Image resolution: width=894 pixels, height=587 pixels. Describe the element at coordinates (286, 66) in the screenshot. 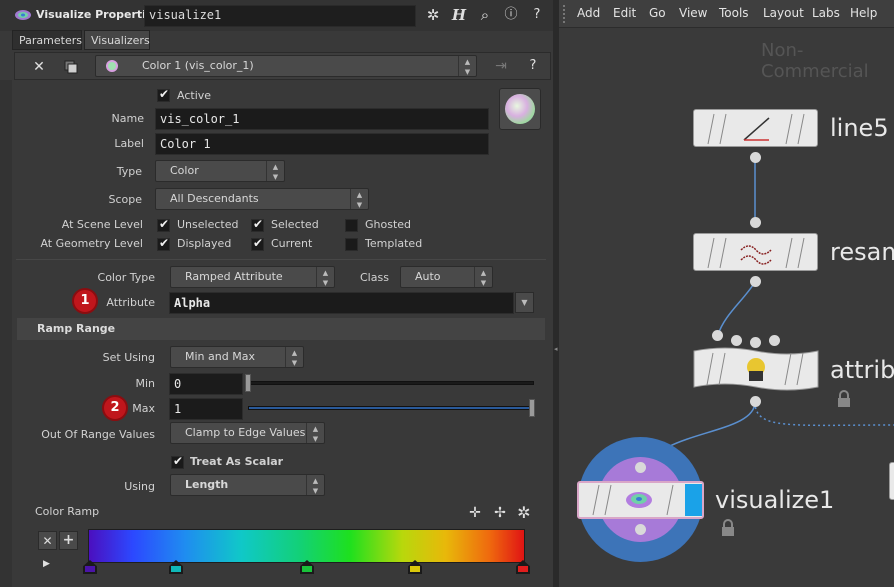

I see `visualizer-select: Color 1 (vis_color_1) ▲ ▼` at that location.